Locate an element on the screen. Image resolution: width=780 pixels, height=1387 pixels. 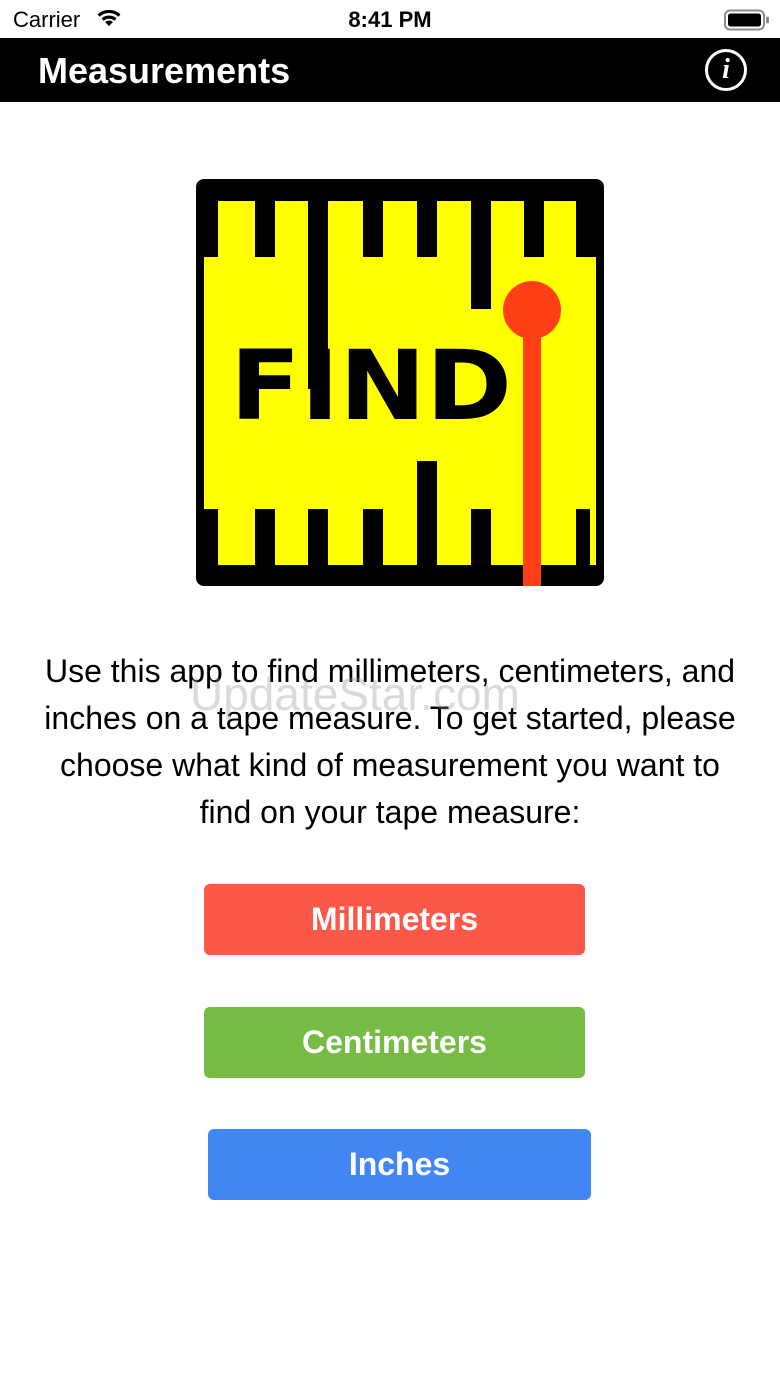
status-bar: Carrier 8:41 PM is located at coordinates (390, 19).